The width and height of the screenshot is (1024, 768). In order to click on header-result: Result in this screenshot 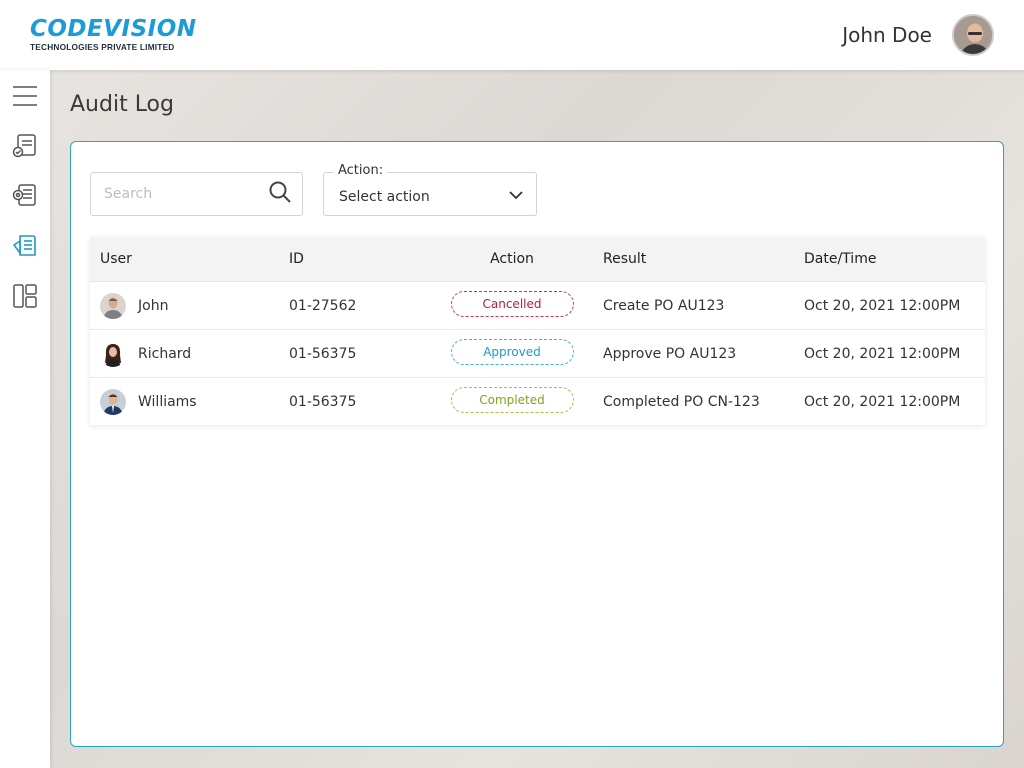, I will do `click(703, 259)`.